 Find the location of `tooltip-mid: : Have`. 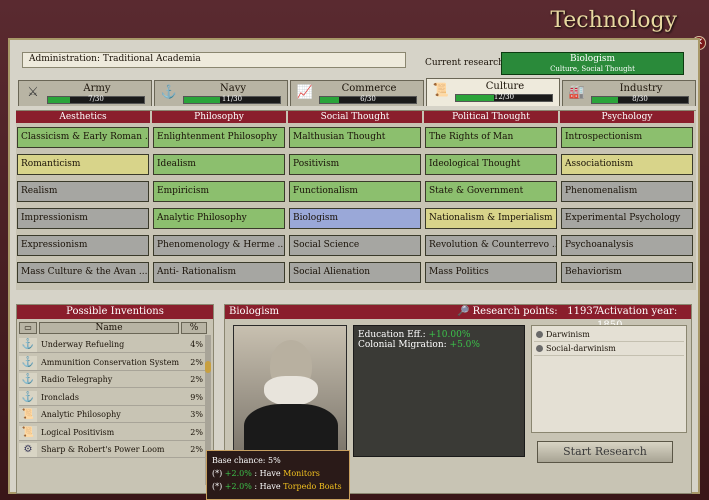

tooltip-mid: : Have is located at coordinates (267, 486).